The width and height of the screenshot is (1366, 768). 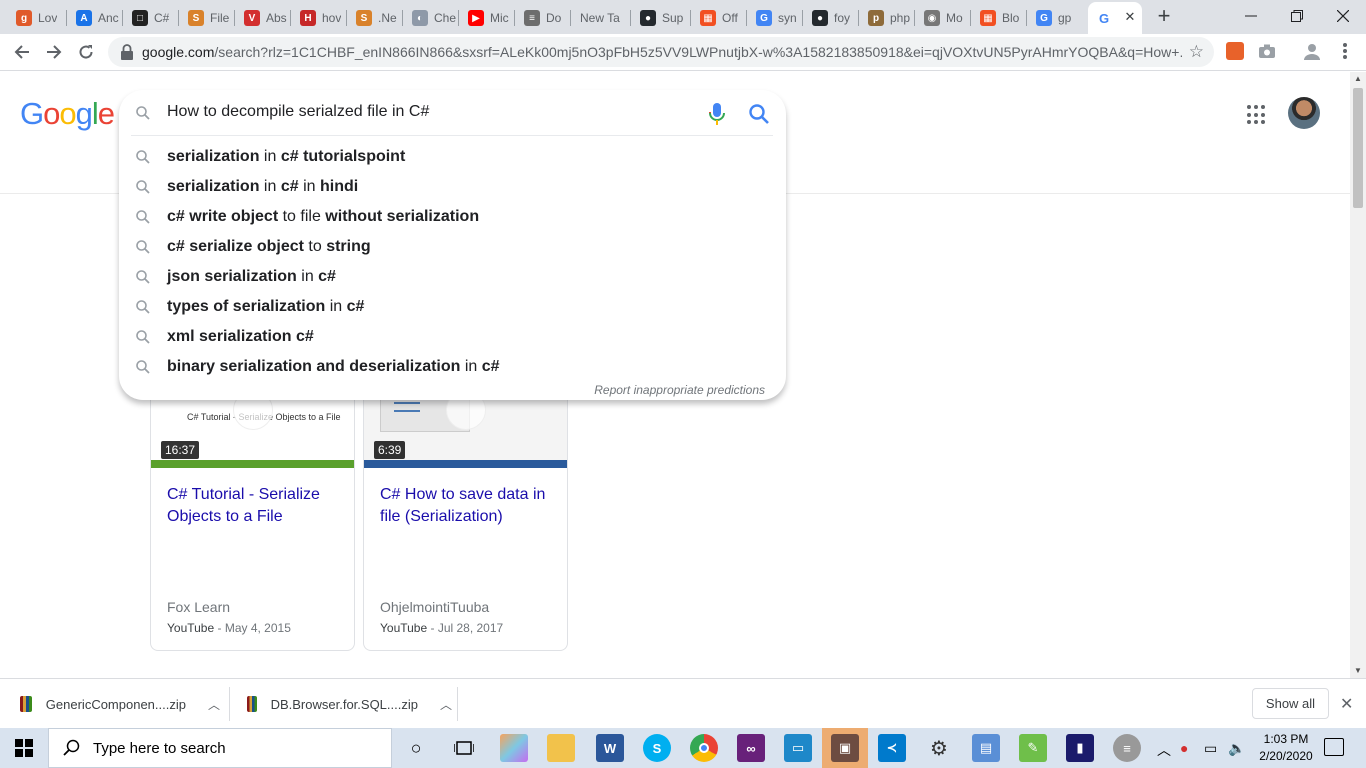 I want to click on browser-tab: g Lov, so click(x=36, y=18).